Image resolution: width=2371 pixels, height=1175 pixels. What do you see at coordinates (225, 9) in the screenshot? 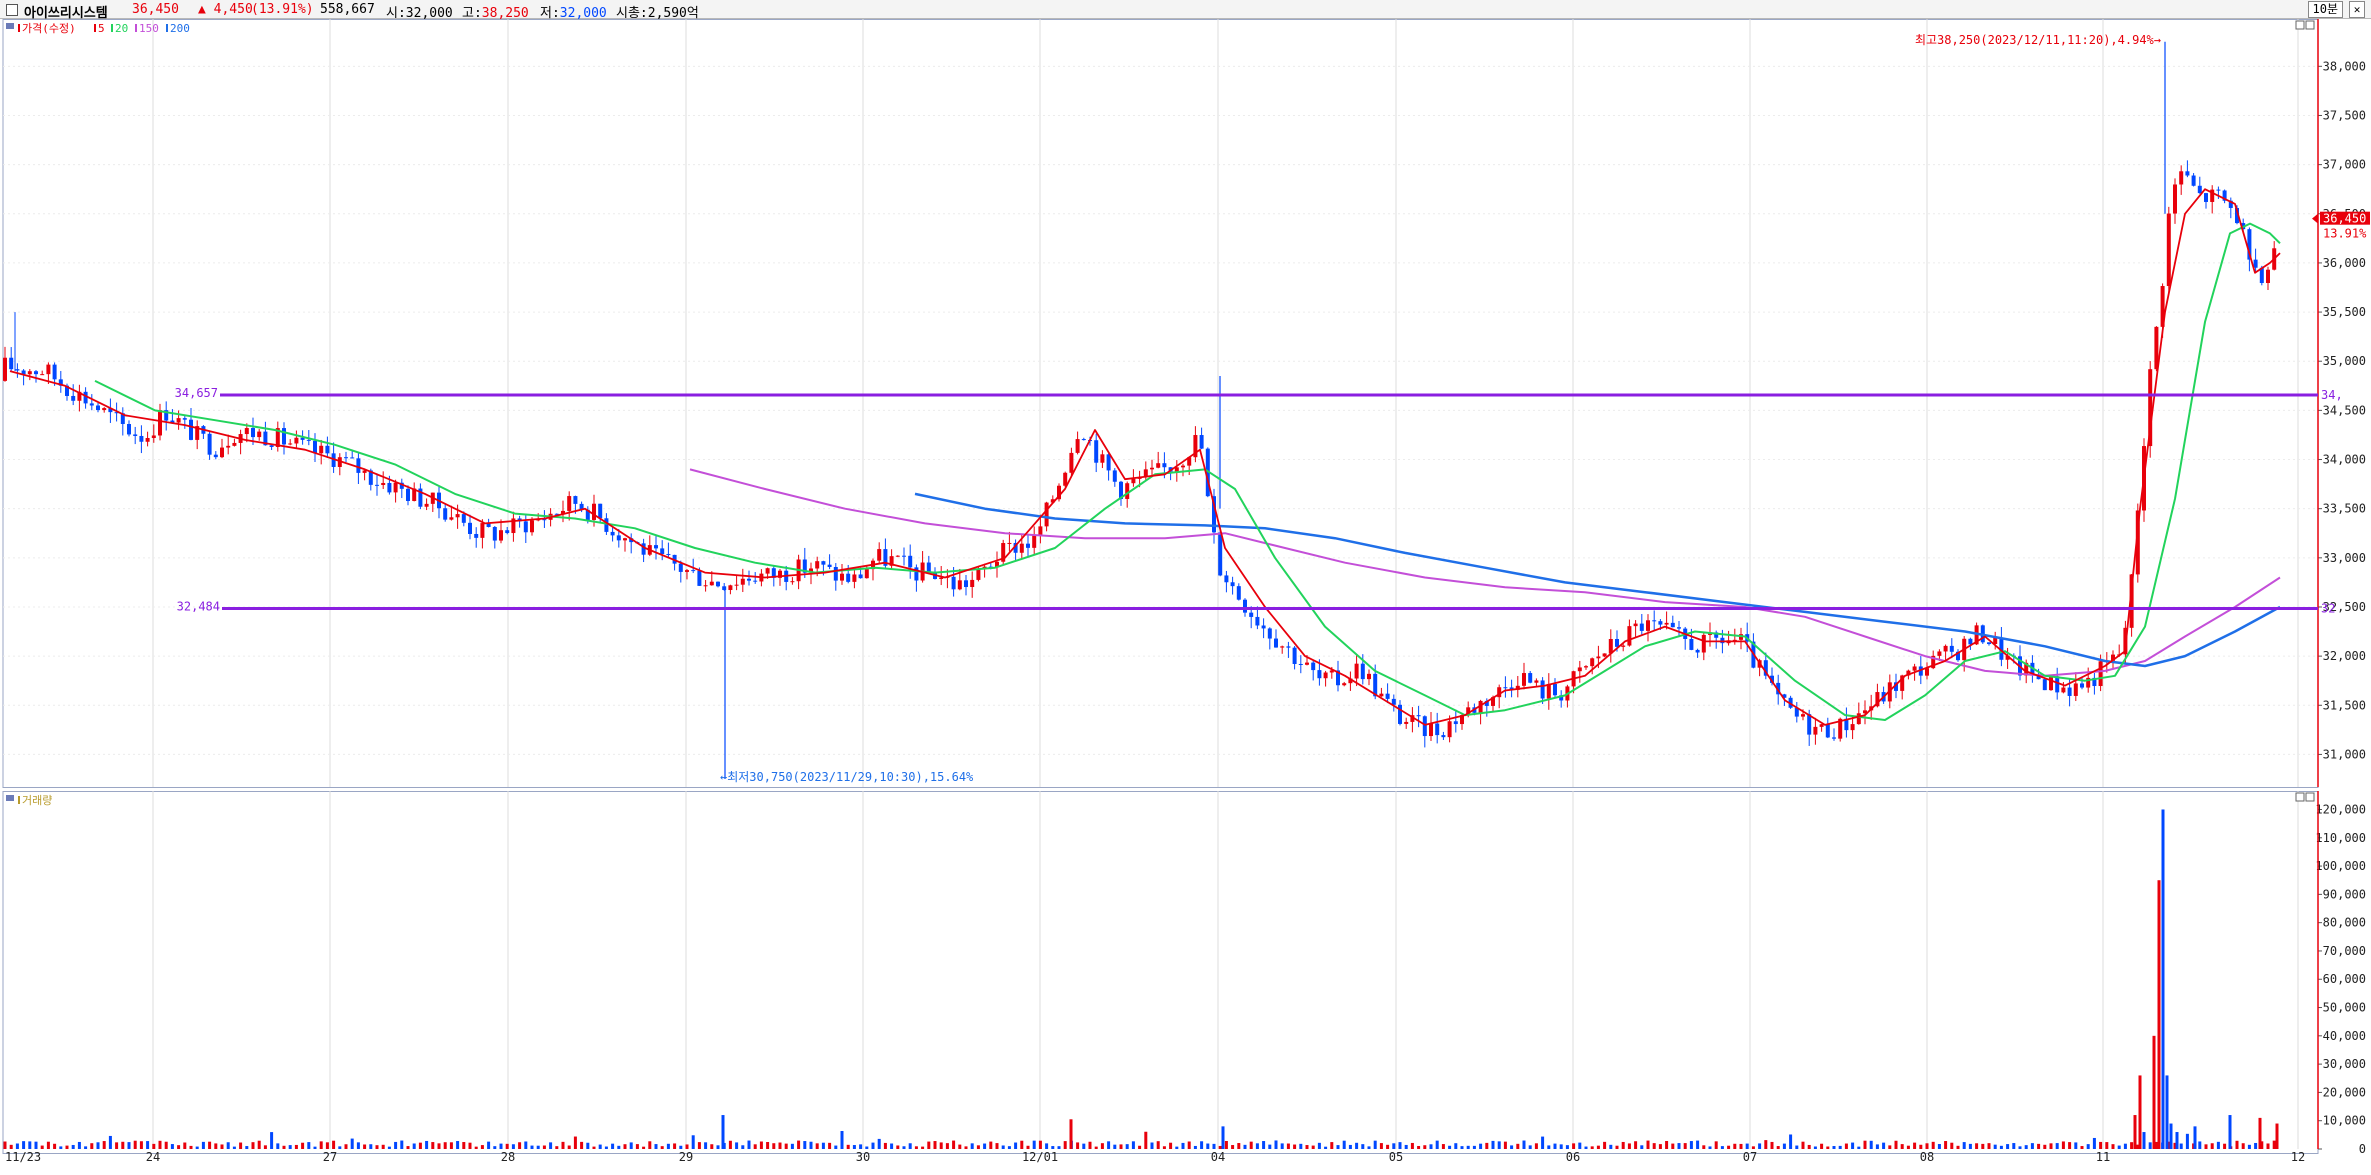
I see `price-change: ▲ 4,450` at bounding box center [225, 9].